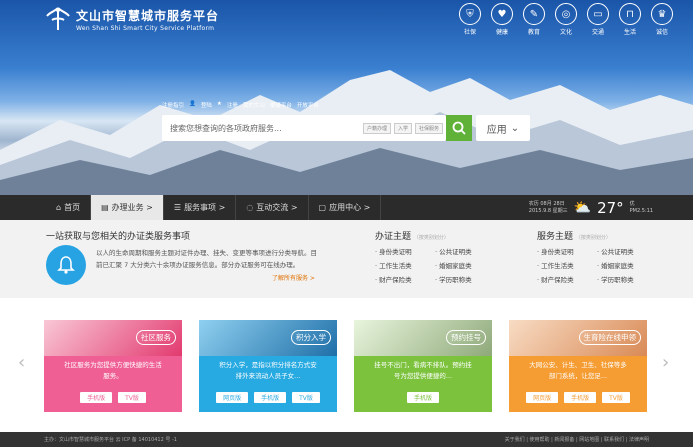  Describe the element at coordinates (412, 237) in the screenshot. I see `theme1-title: 办证主题 （按类别划分）` at that location.